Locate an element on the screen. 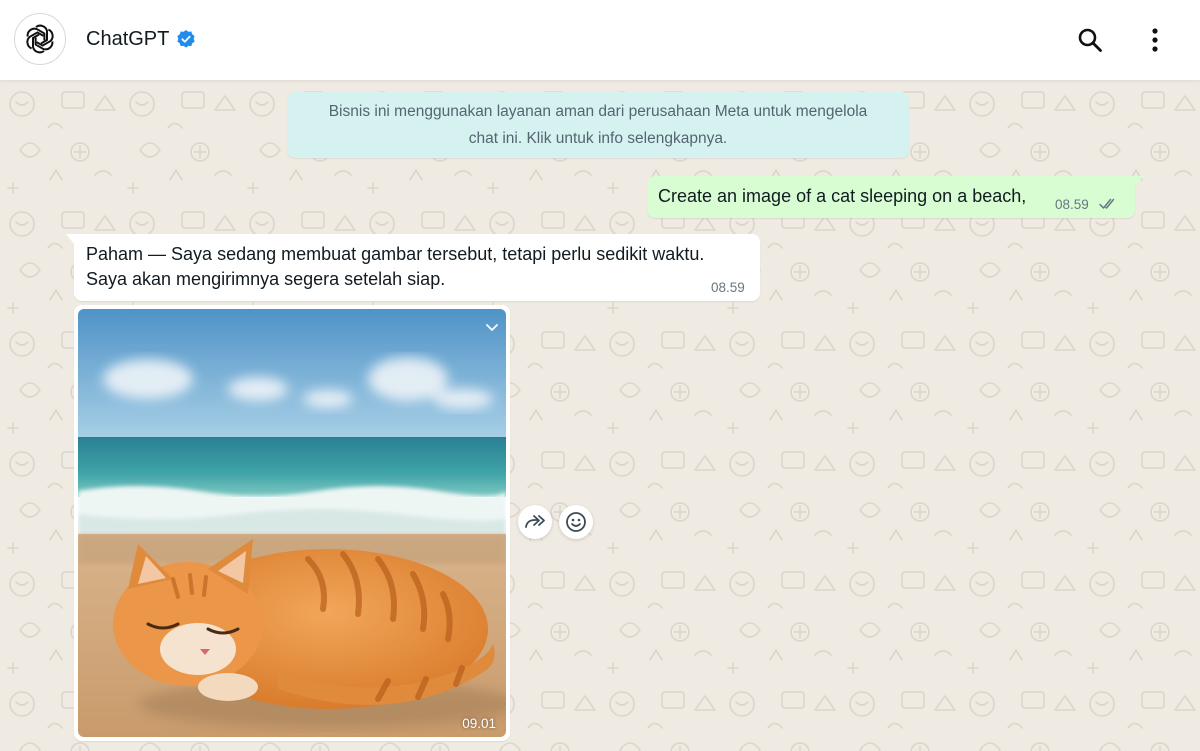 The image size is (1200, 751). react-button is located at coordinates (576, 522).